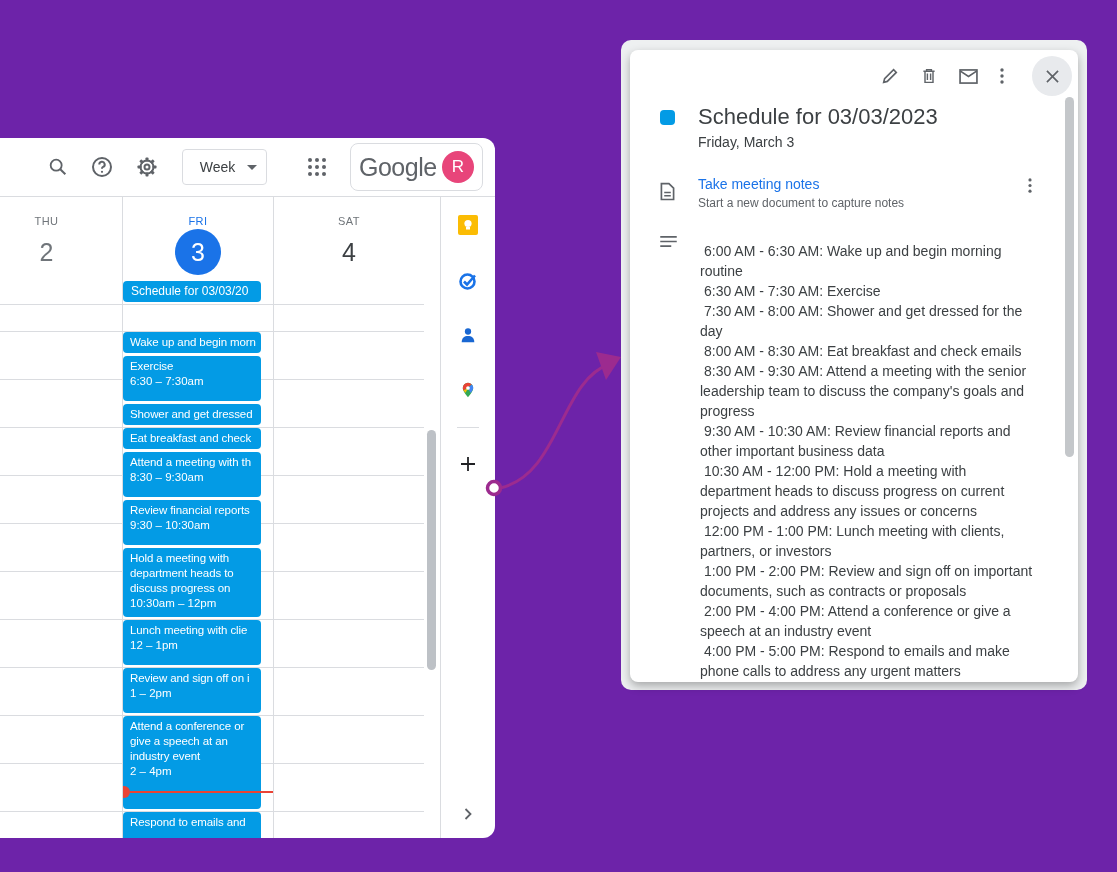 This screenshot has width=1117, height=872. What do you see at coordinates (151, 771) in the screenshot?
I see `event-time: 2 – 4pm` at bounding box center [151, 771].